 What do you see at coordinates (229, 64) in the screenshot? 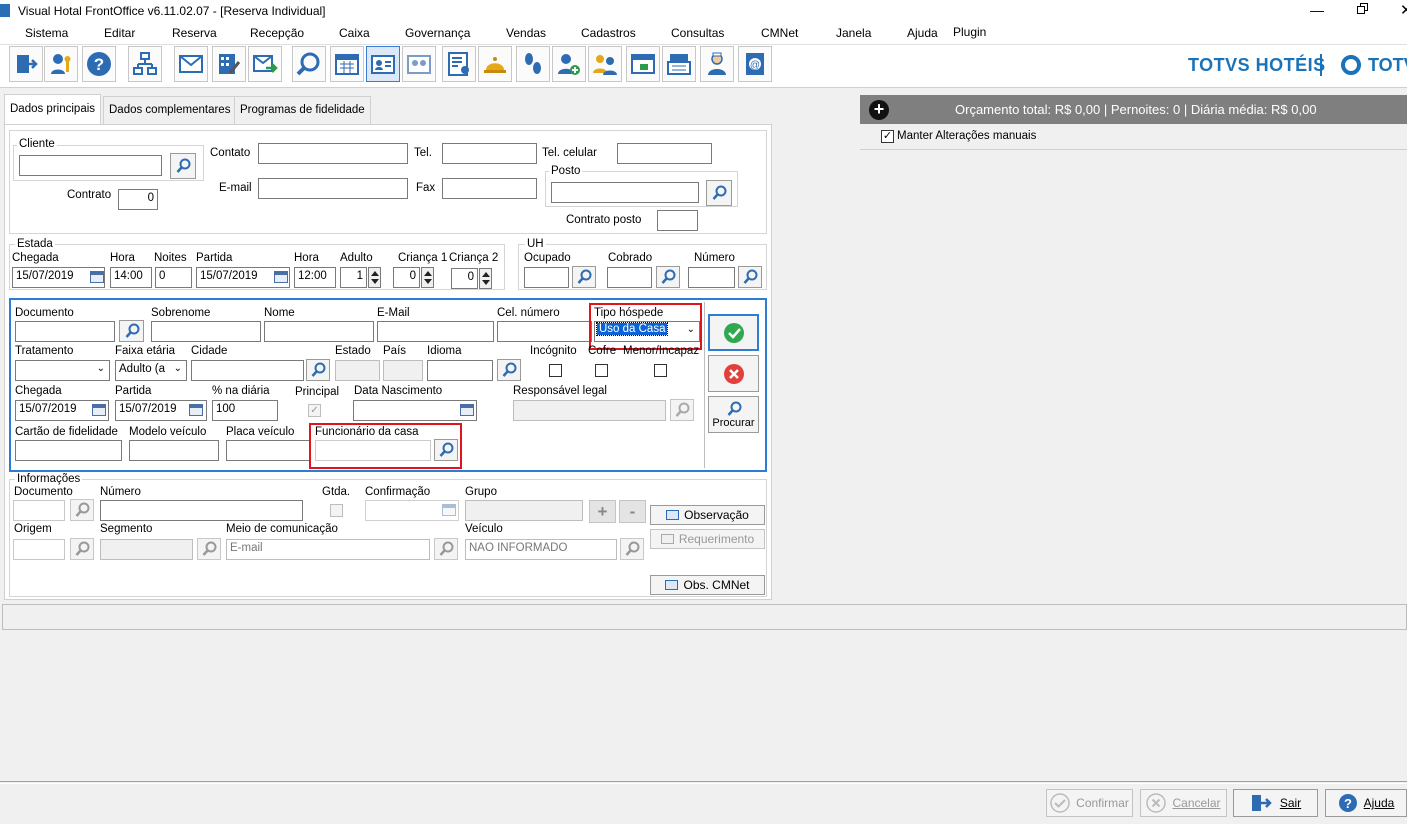
I see `calculator-edit-icon` at bounding box center [229, 64].